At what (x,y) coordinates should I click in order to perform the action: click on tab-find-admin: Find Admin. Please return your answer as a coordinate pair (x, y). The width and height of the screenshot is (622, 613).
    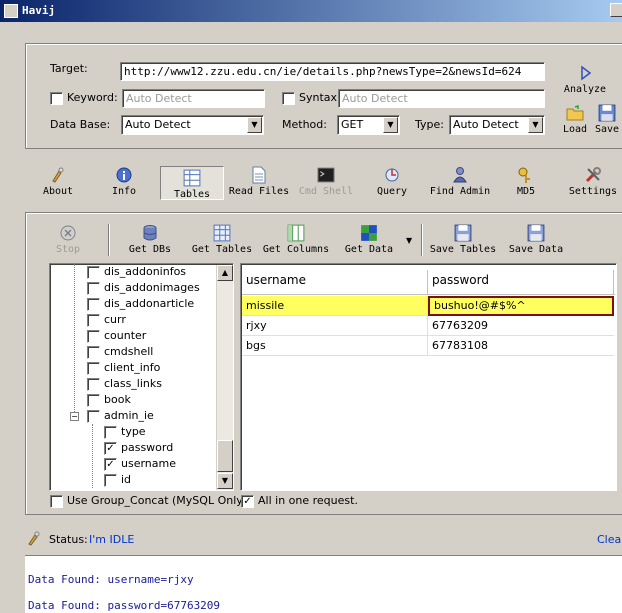
    Looking at the image, I should click on (460, 181).